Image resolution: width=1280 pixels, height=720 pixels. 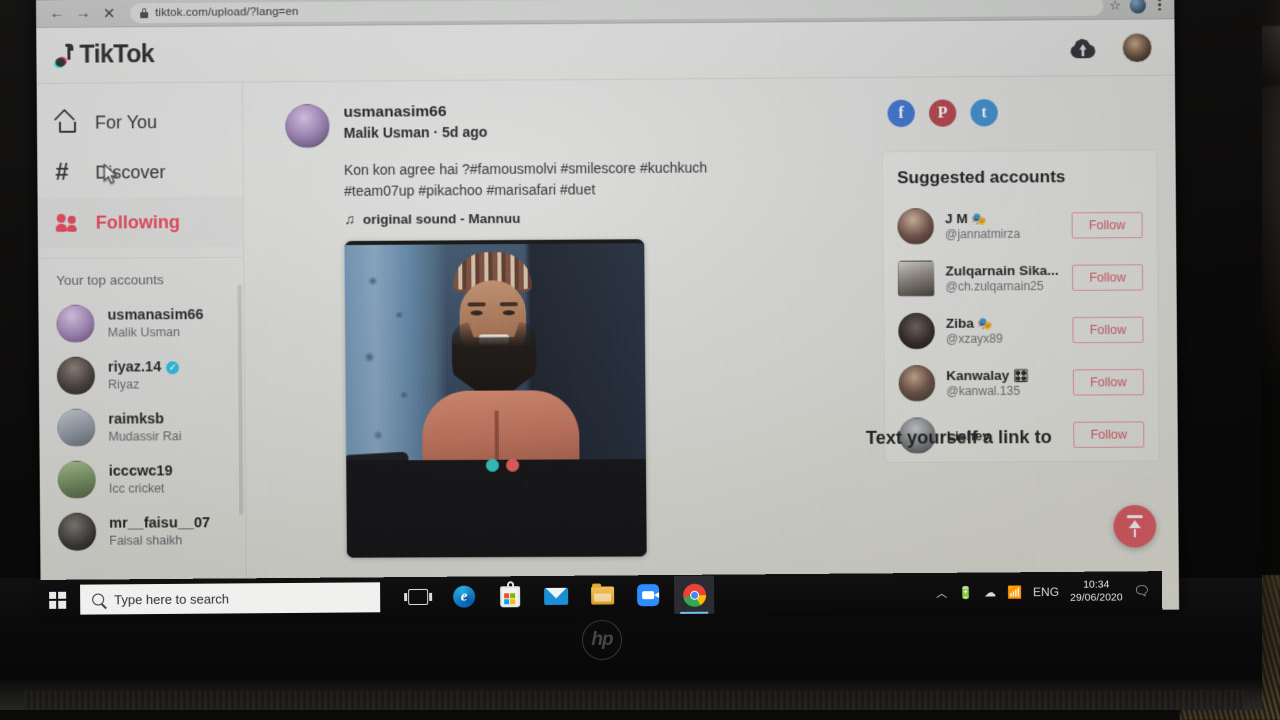 What do you see at coordinates (57, 13) in the screenshot?
I see `back-button: ←` at bounding box center [57, 13].